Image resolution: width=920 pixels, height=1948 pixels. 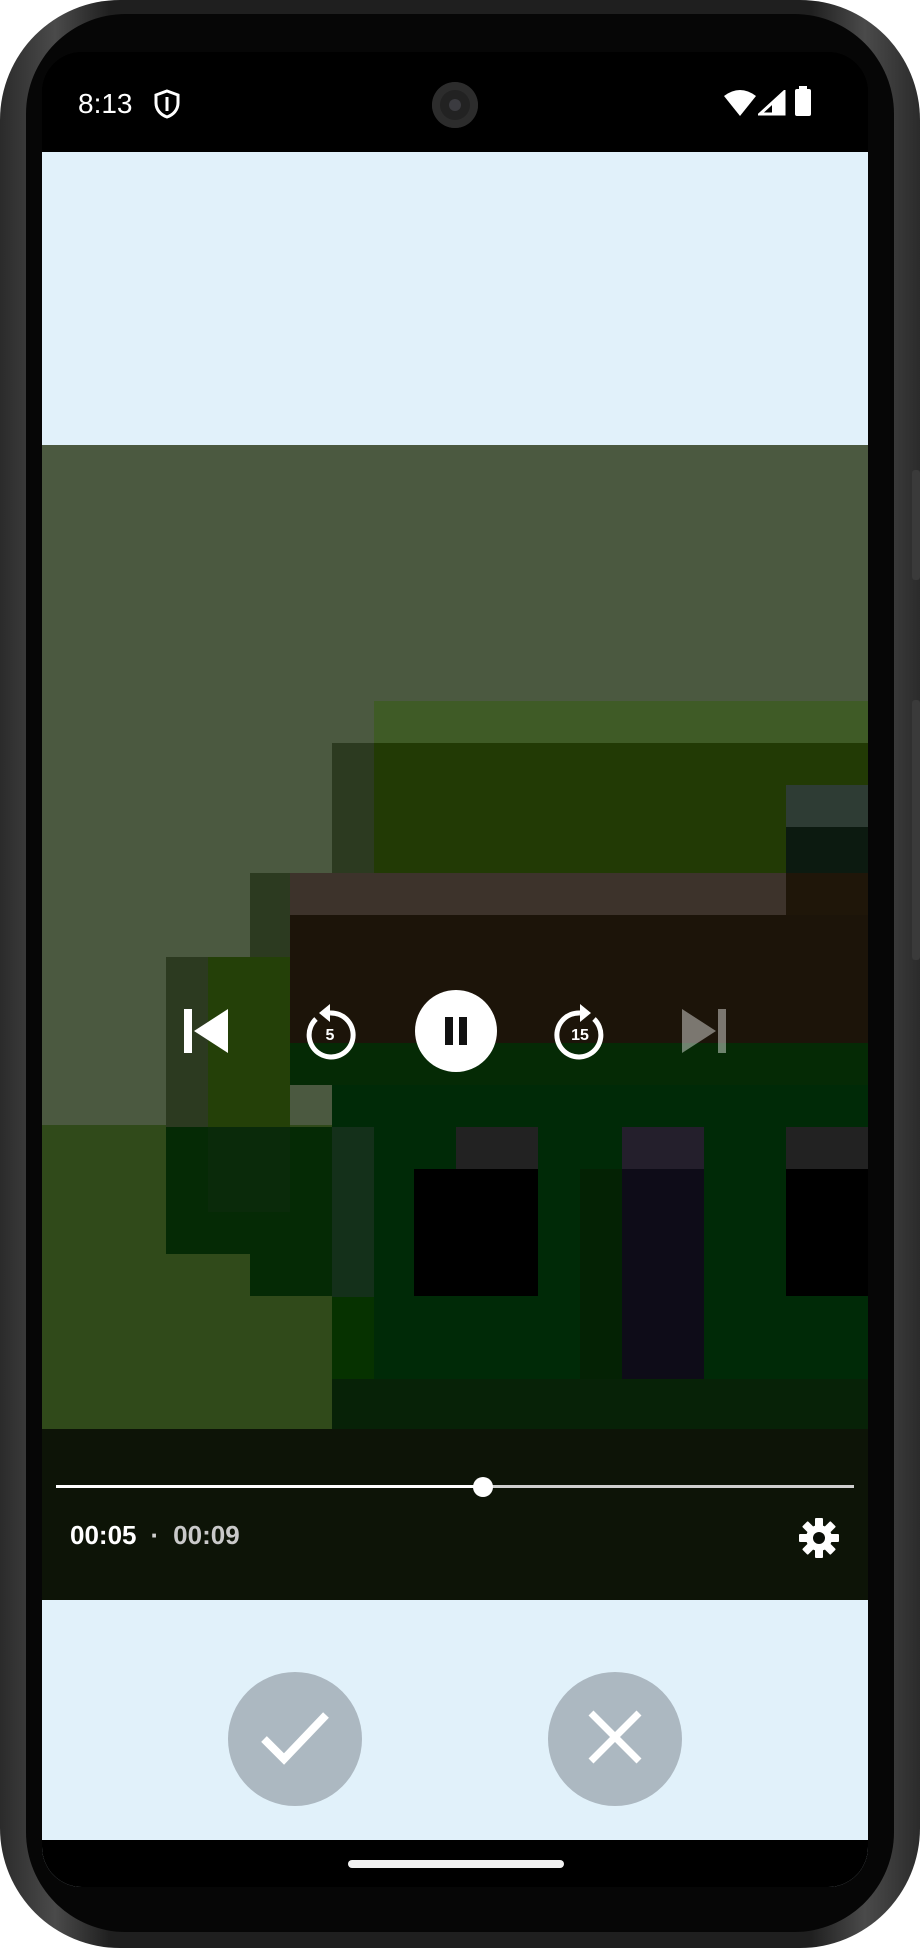 I want to click on confirm-button, so click(x=295, y=1739).